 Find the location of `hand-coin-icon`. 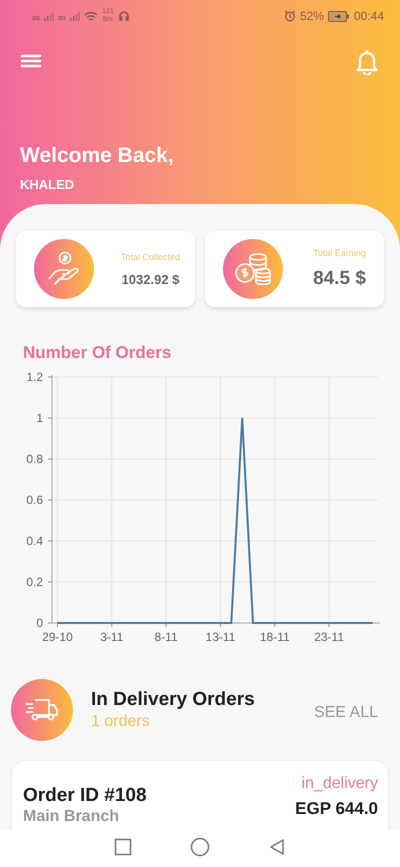

hand-coin-icon is located at coordinates (64, 269).